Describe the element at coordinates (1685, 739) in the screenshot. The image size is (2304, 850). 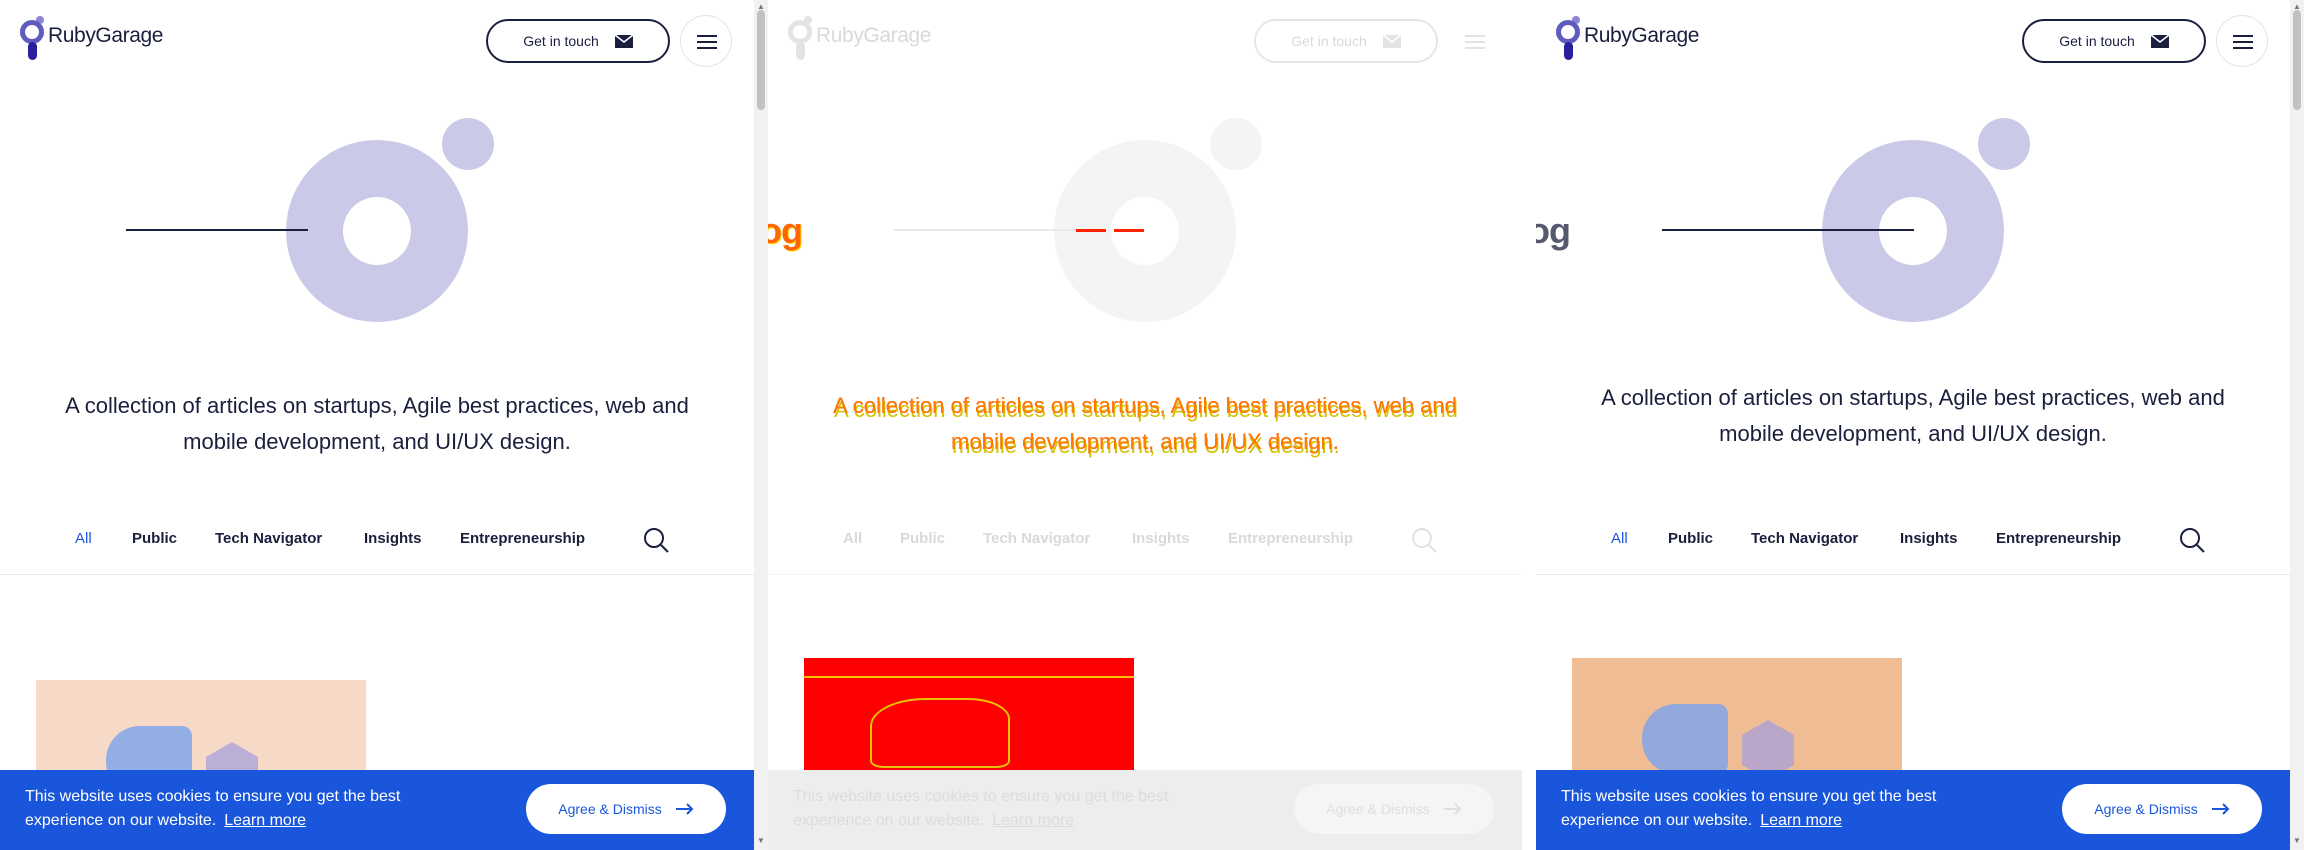
I see `megaphone-illustration` at that location.